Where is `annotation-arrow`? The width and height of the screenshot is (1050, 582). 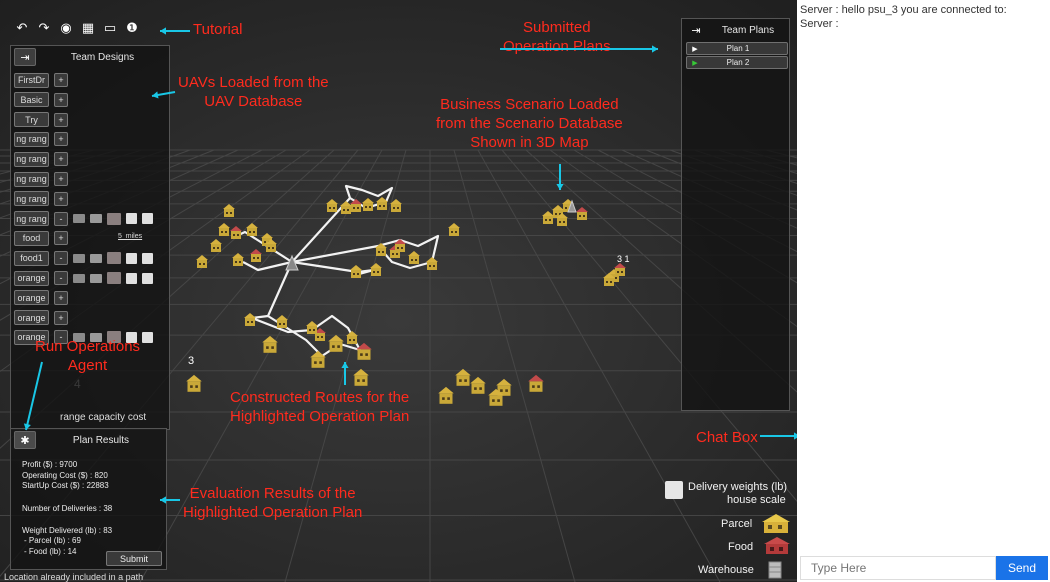
annotation-arrow is located at coordinates (34, 396).